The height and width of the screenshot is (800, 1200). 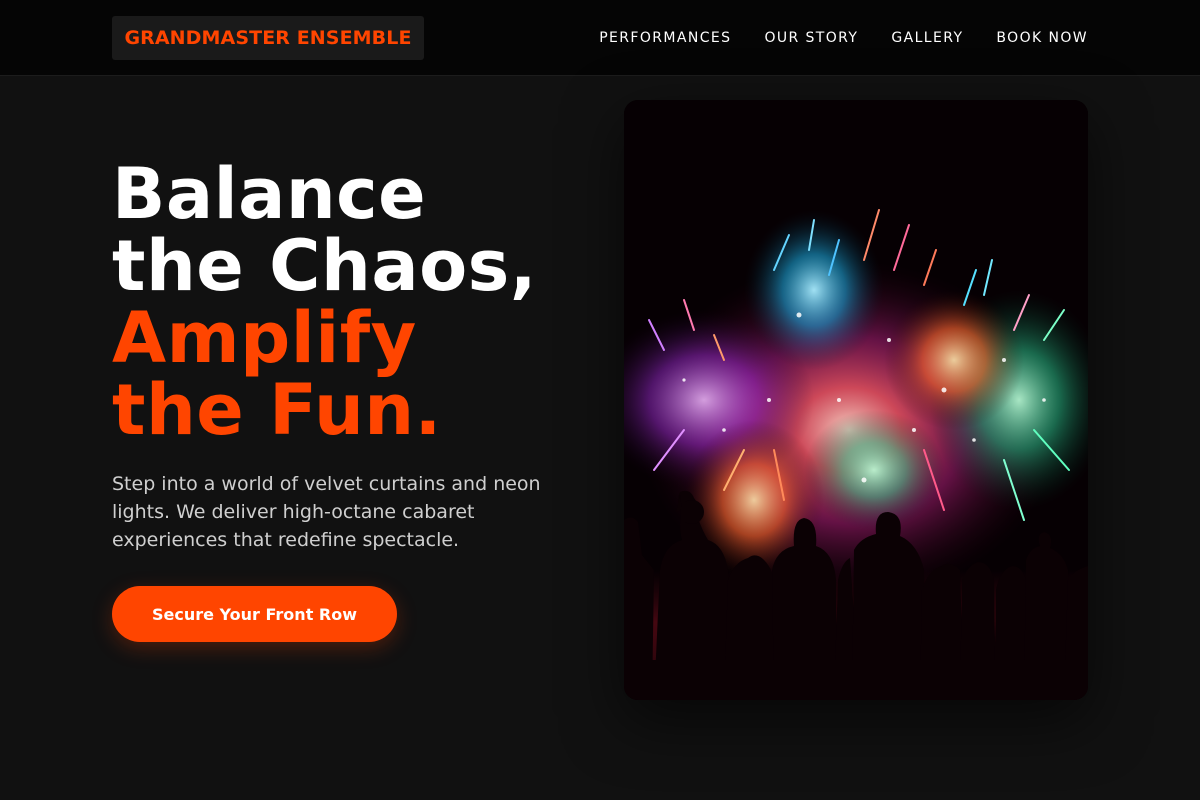 What do you see at coordinates (811, 38) in the screenshot?
I see `nav-link-our-story: OUR STORY` at bounding box center [811, 38].